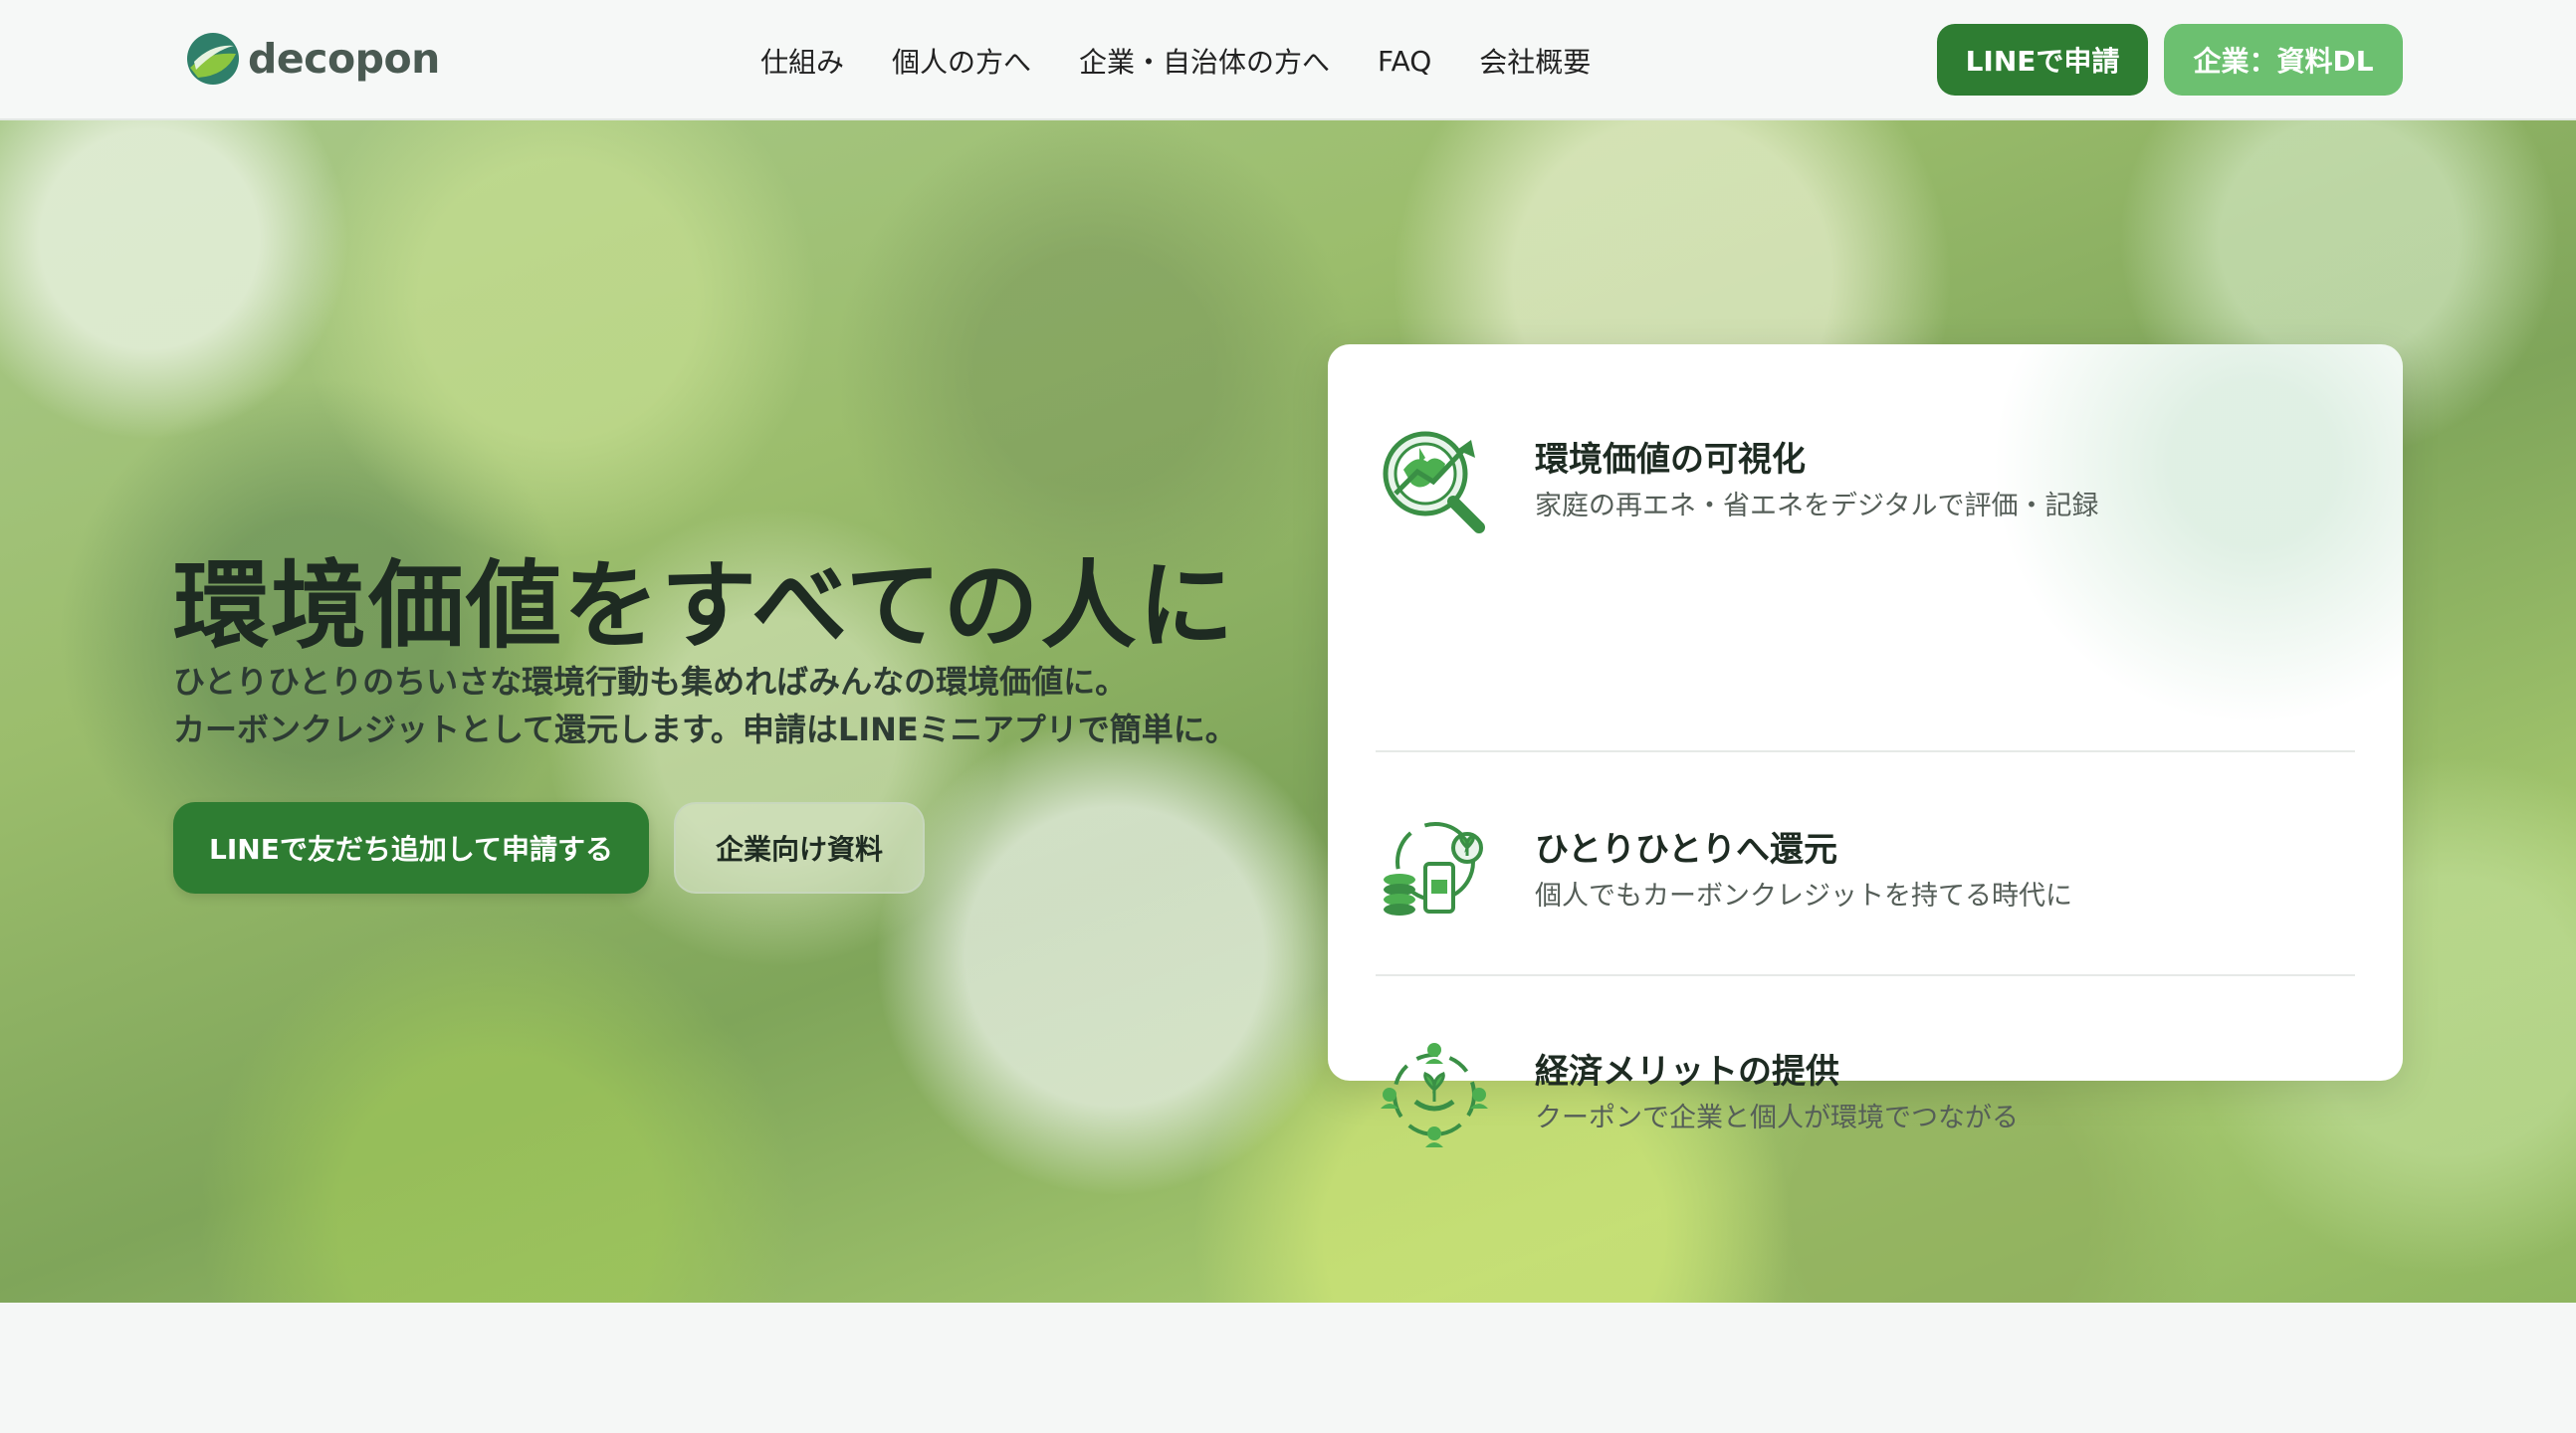 This screenshot has width=2576, height=1433. I want to click on feature-title: 環境価値の可視化, so click(1670, 460).